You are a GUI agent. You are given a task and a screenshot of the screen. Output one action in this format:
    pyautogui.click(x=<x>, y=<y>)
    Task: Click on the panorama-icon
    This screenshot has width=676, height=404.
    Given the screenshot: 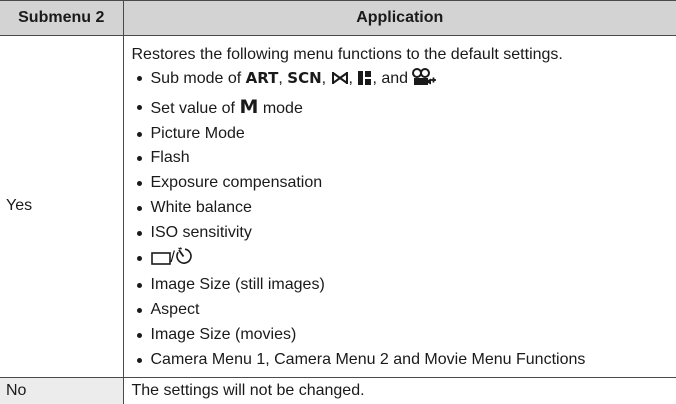 What is the action you would take?
    pyautogui.click(x=340, y=82)
    